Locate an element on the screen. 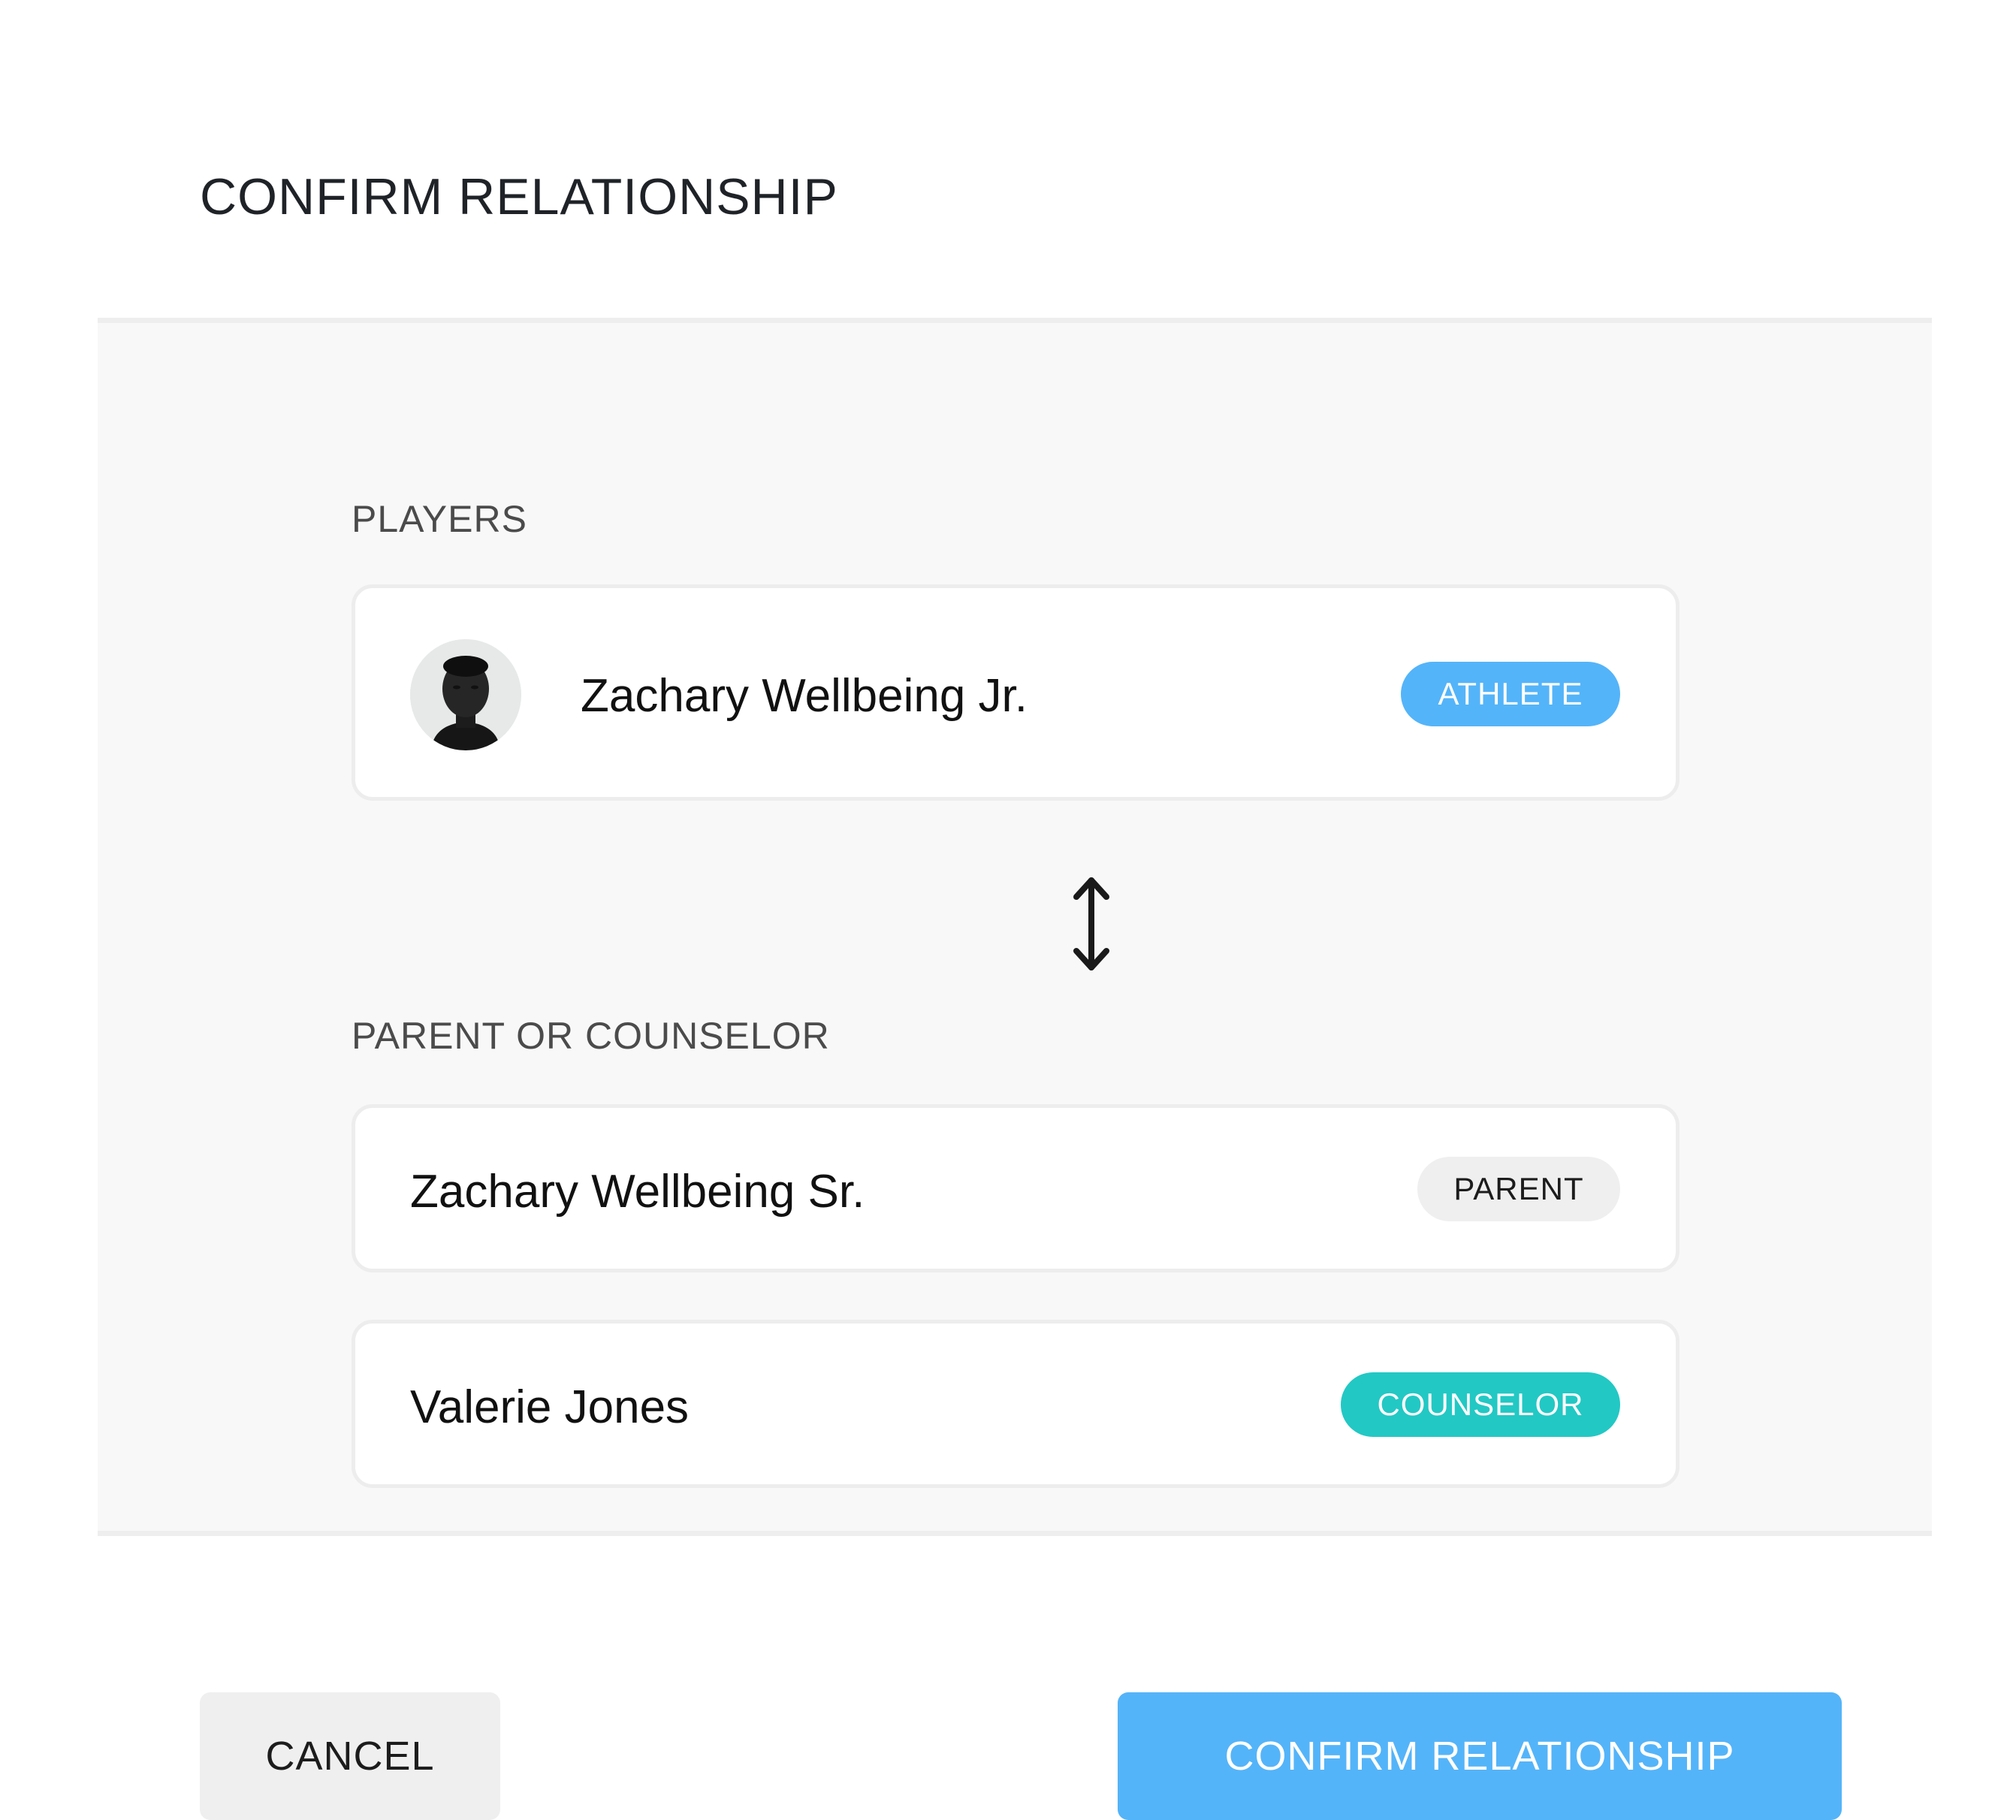  parent-or-counselor-section-label: PARENT OR COUNSELOR is located at coordinates (591, 1036).